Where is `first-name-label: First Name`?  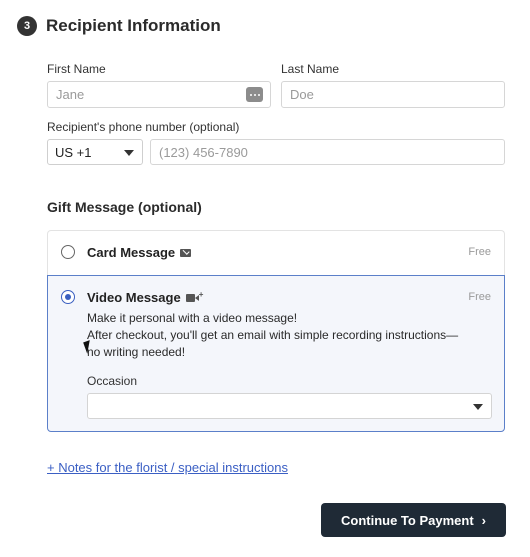
first-name-label: First Name is located at coordinates (76, 69).